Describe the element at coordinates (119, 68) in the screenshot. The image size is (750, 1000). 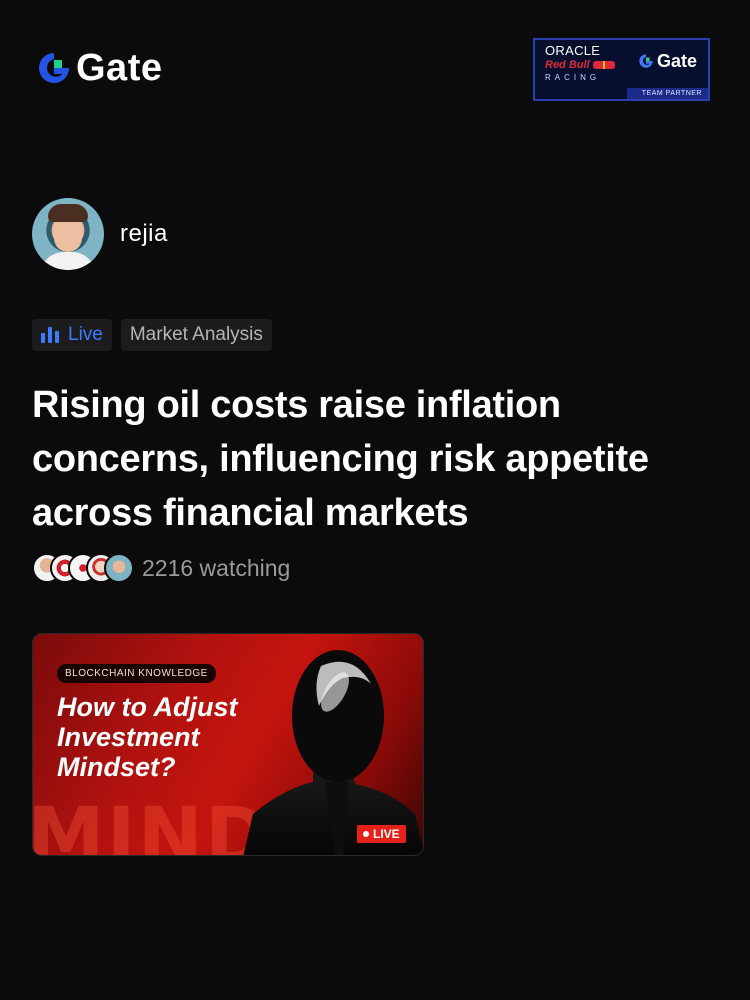
I see `logo-text: Gate` at that location.